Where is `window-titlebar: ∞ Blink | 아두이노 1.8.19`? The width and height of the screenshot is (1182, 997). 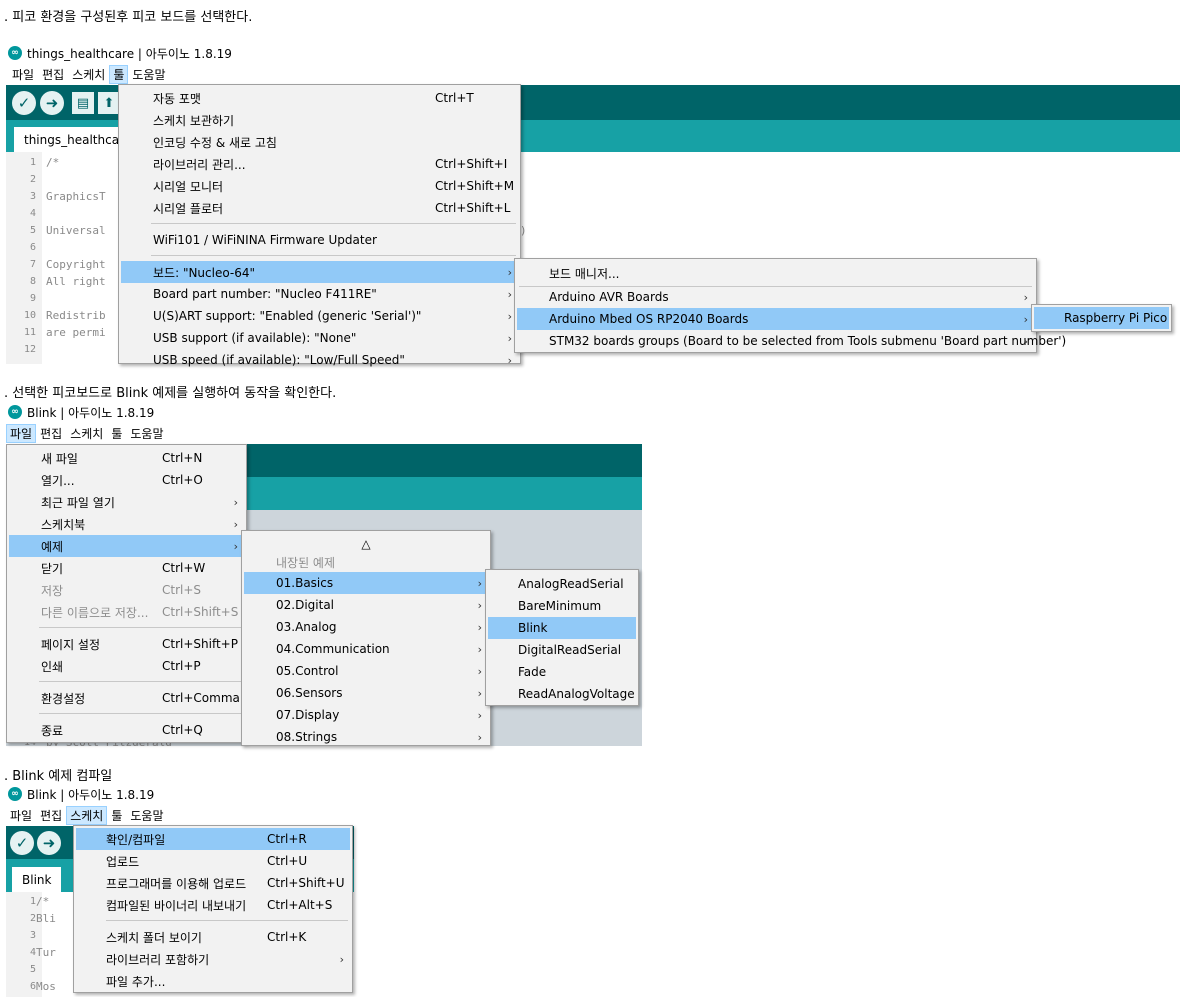 window-titlebar: ∞ Blink | 아두이노 1.8.19 is located at coordinates (81, 412).